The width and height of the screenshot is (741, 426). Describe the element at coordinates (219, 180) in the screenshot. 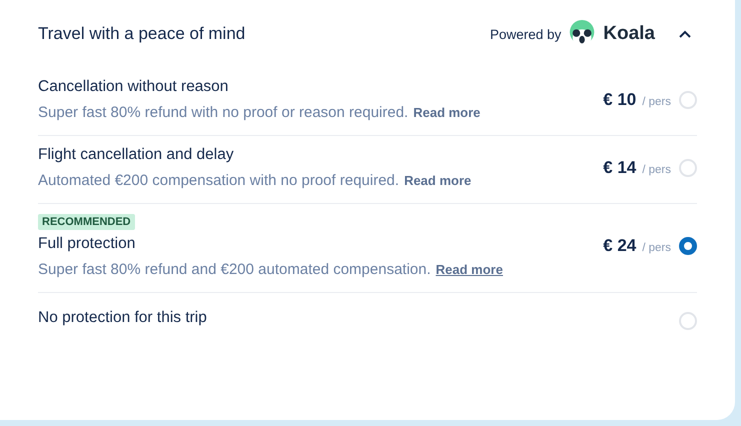

I see `option-description: Automated €200 compensation with no proof required.` at that location.